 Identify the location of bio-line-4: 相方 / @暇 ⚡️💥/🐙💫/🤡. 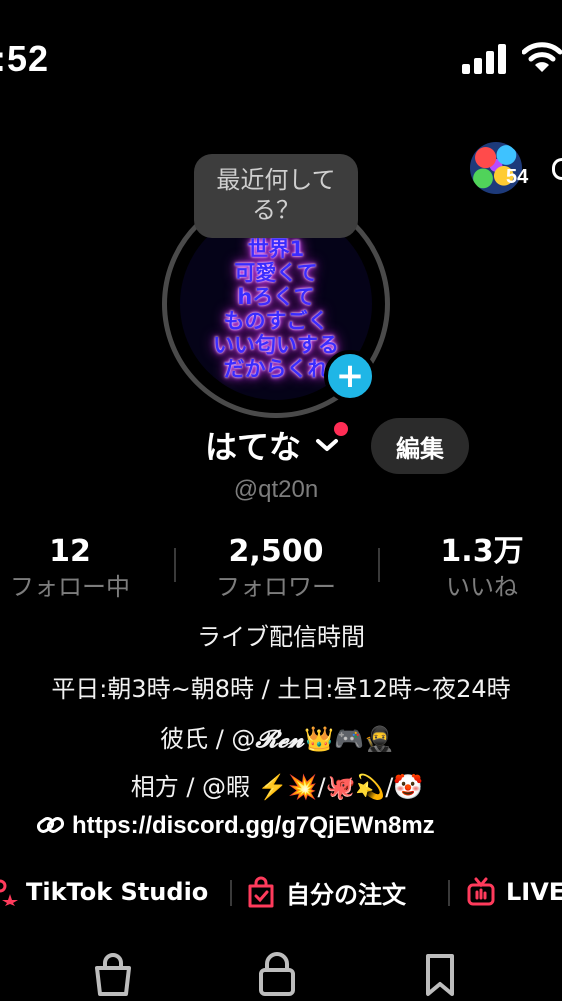
(277, 787).